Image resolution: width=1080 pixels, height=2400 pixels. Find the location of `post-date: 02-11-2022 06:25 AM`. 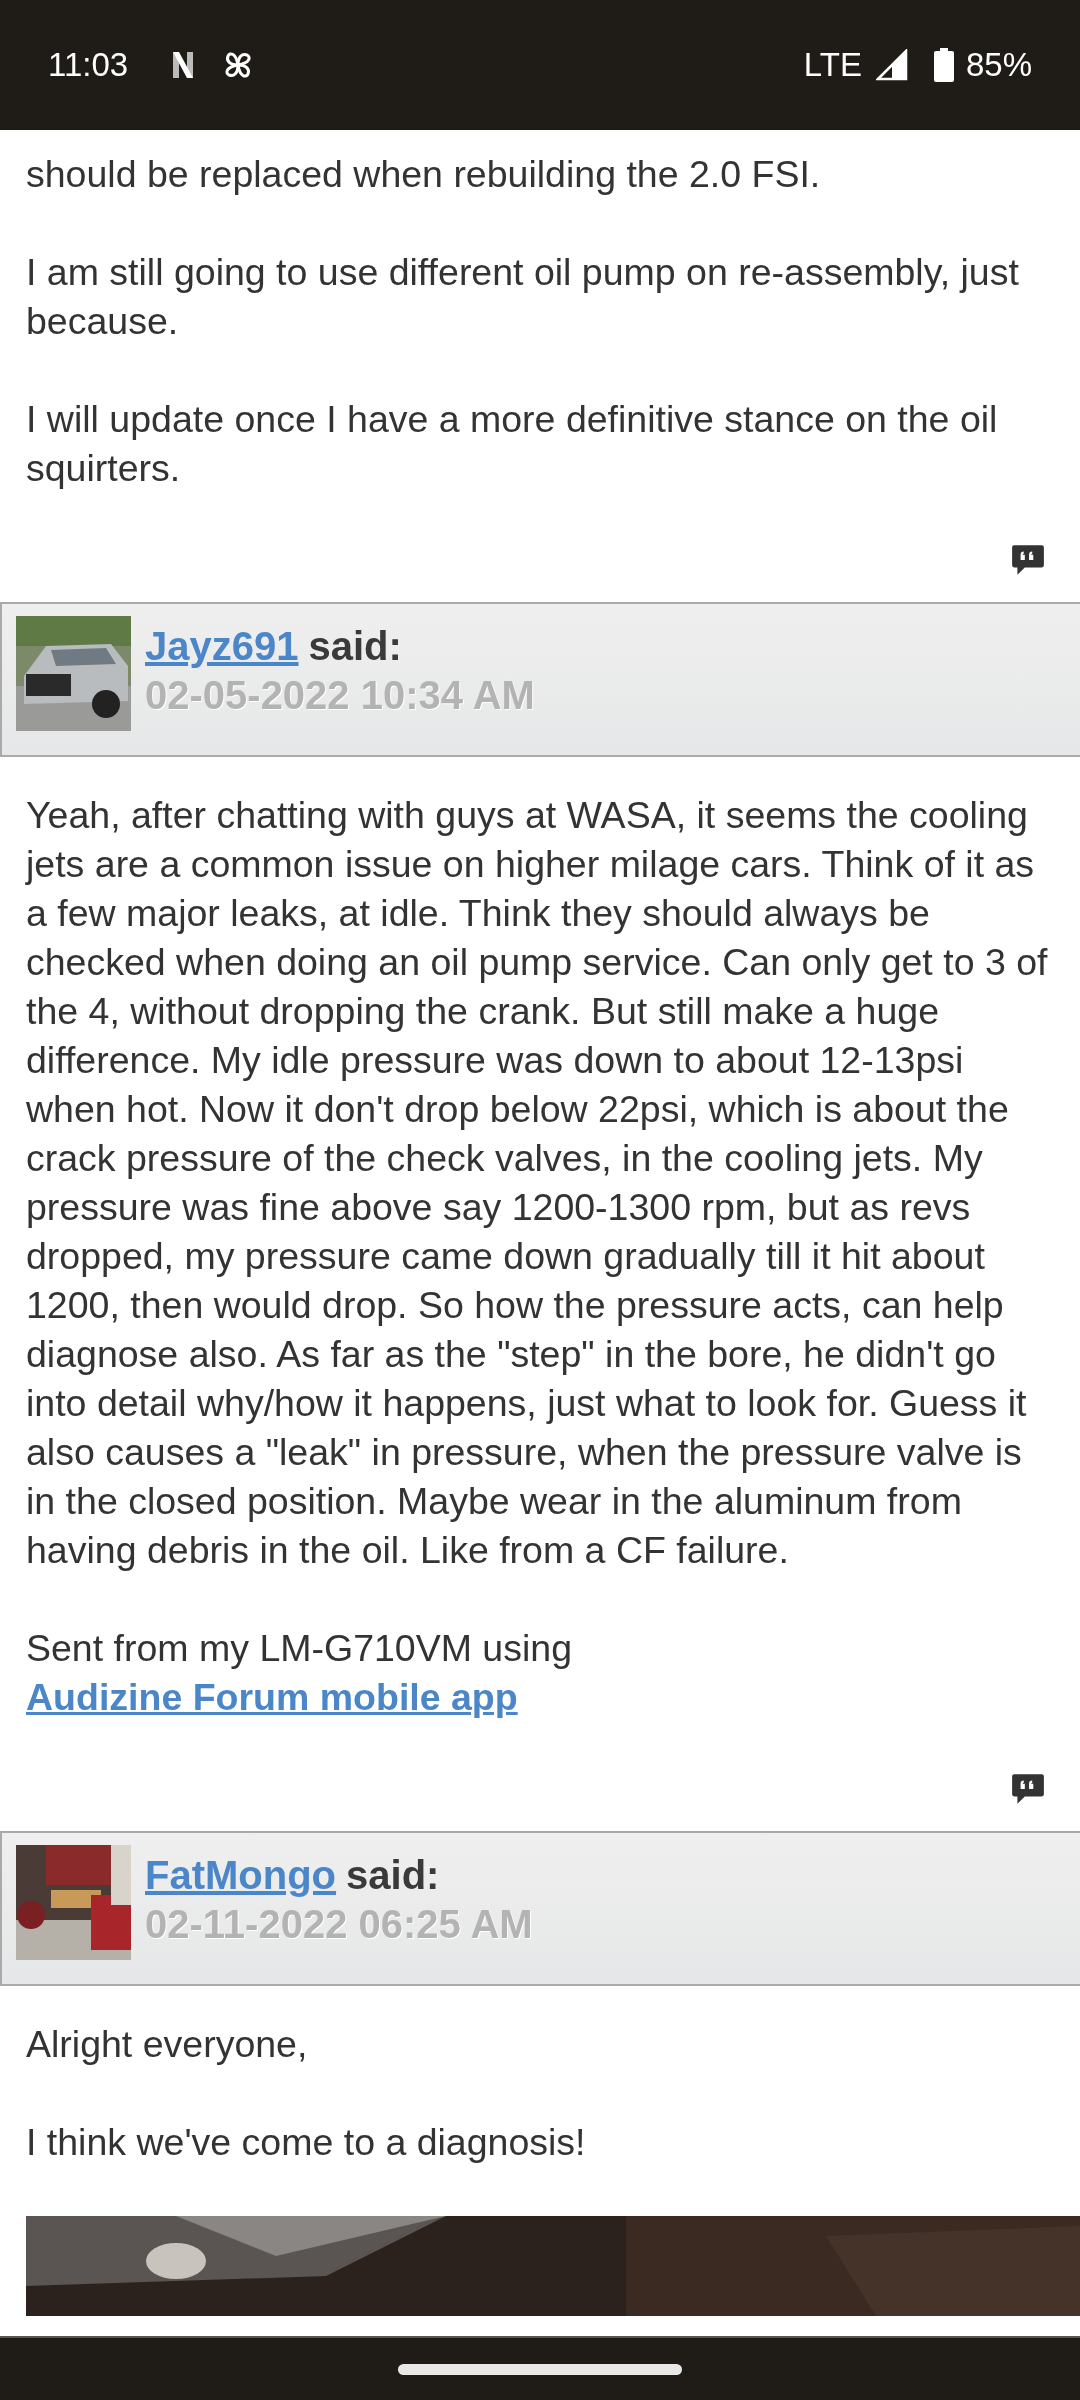

post-date: 02-11-2022 06:25 AM is located at coordinates (339, 1924).